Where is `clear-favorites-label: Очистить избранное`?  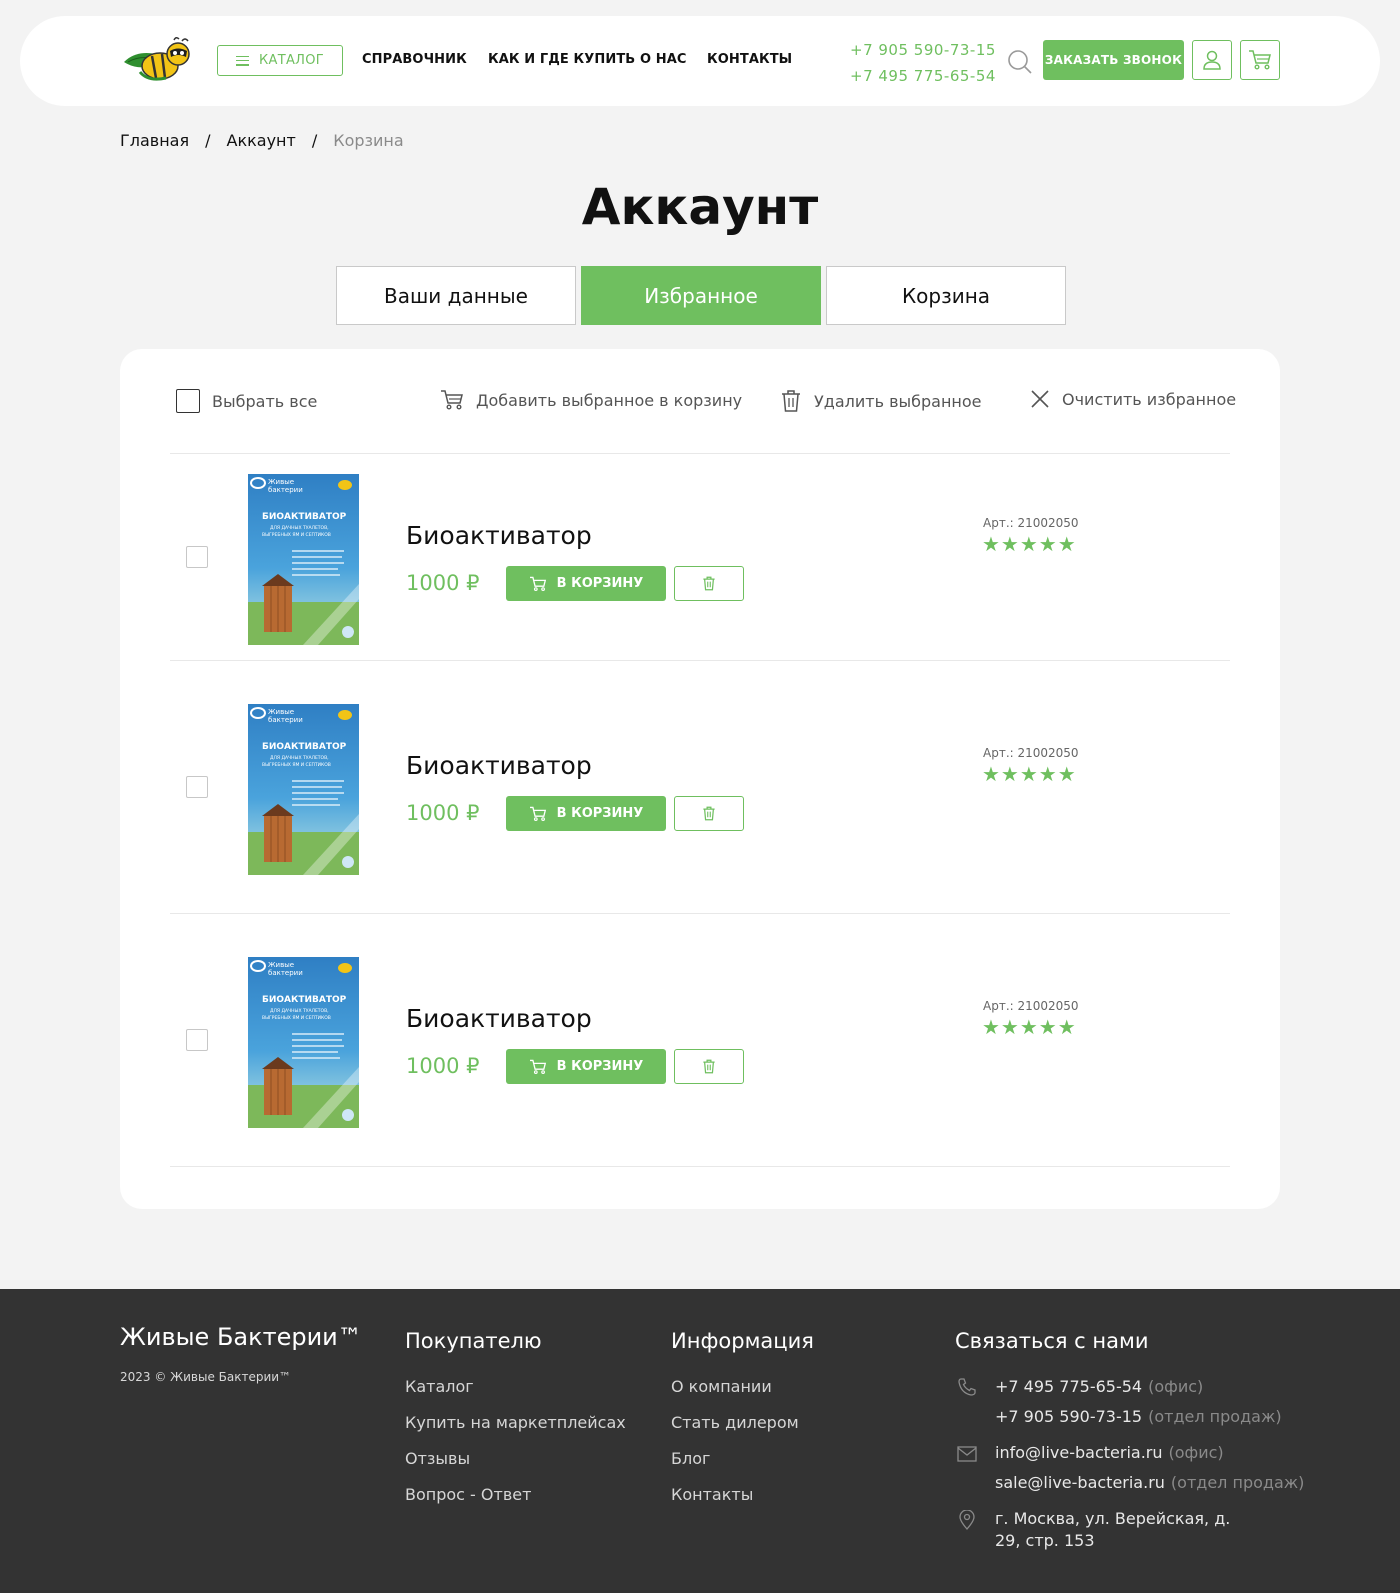
clear-favorites-label: Очистить избранное is located at coordinates (1149, 399).